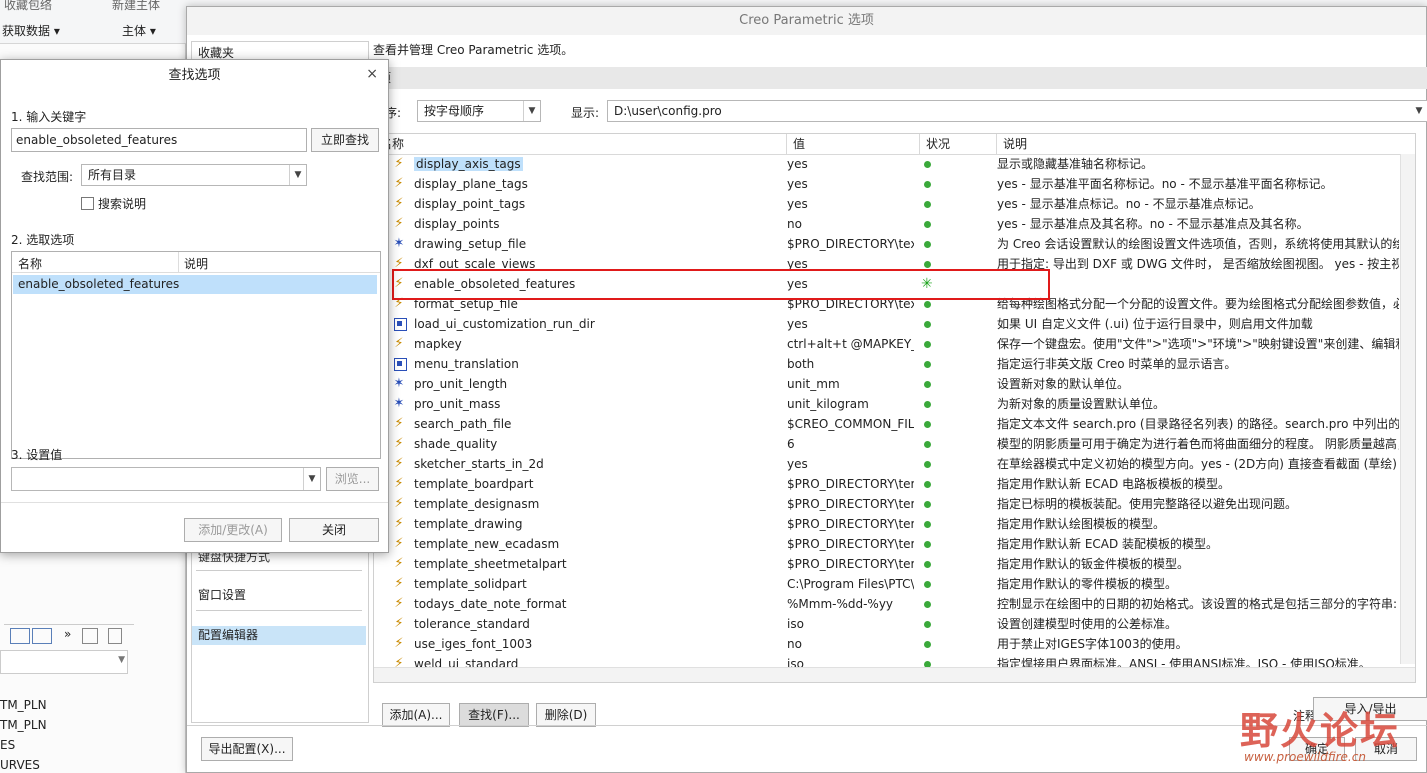  What do you see at coordinates (850, 244) in the screenshot?
I see `option-value: $PRO_DIRECTORY\text` at bounding box center [850, 244].